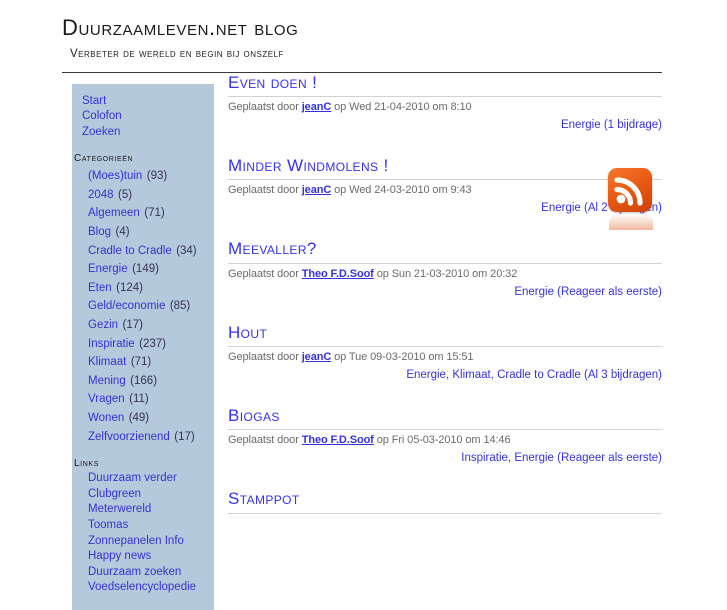 Image resolution: width=727 pixels, height=610 pixels. What do you see at coordinates (106, 418) in the screenshot?
I see `sidebar-category-wonen: Wonen` at bounding box center [106, 418].